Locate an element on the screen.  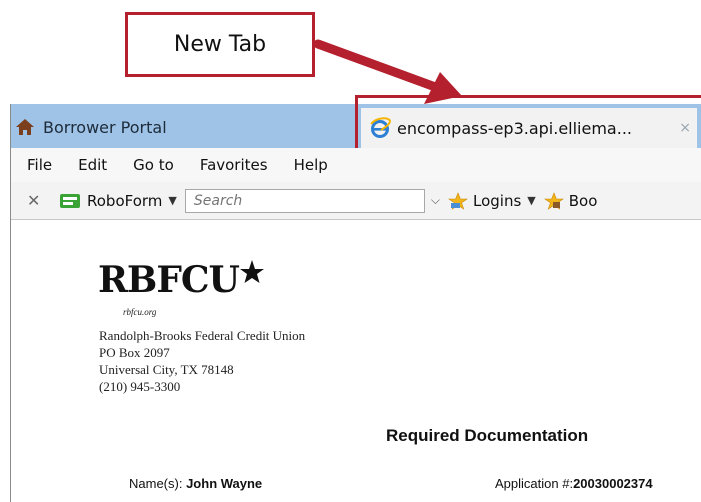
search-field is located at coordinates (304, 200).